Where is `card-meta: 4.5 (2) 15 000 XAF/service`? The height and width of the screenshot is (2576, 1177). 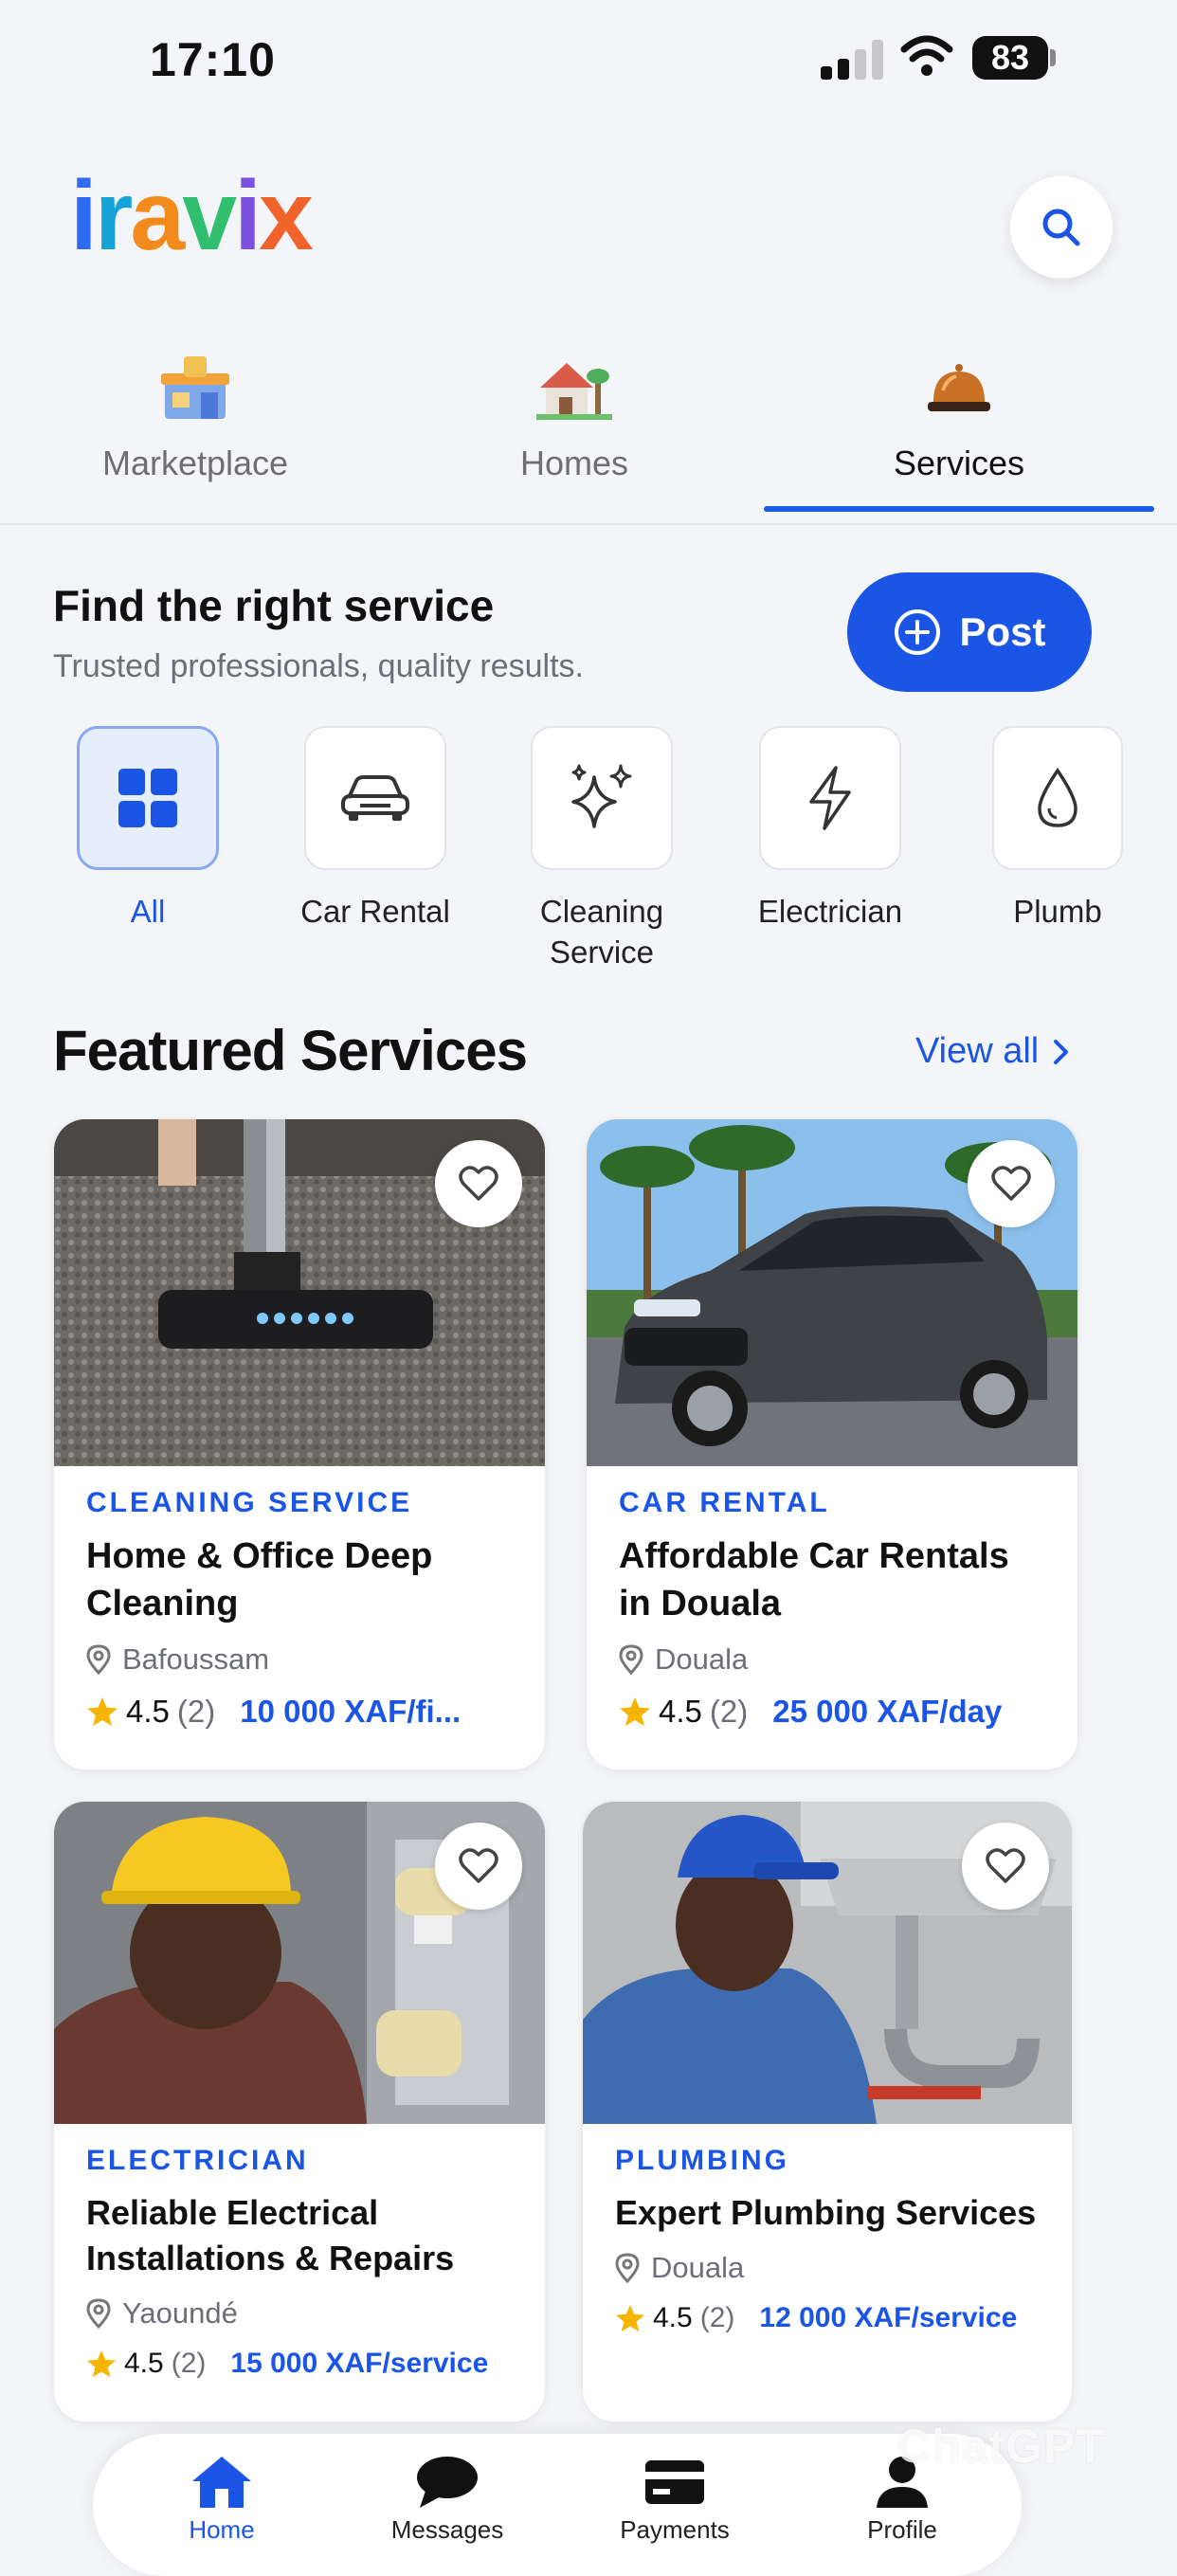
card-meta: 4.5 (2) 15 000 XAF/service is located at coordinates (299, 2364).